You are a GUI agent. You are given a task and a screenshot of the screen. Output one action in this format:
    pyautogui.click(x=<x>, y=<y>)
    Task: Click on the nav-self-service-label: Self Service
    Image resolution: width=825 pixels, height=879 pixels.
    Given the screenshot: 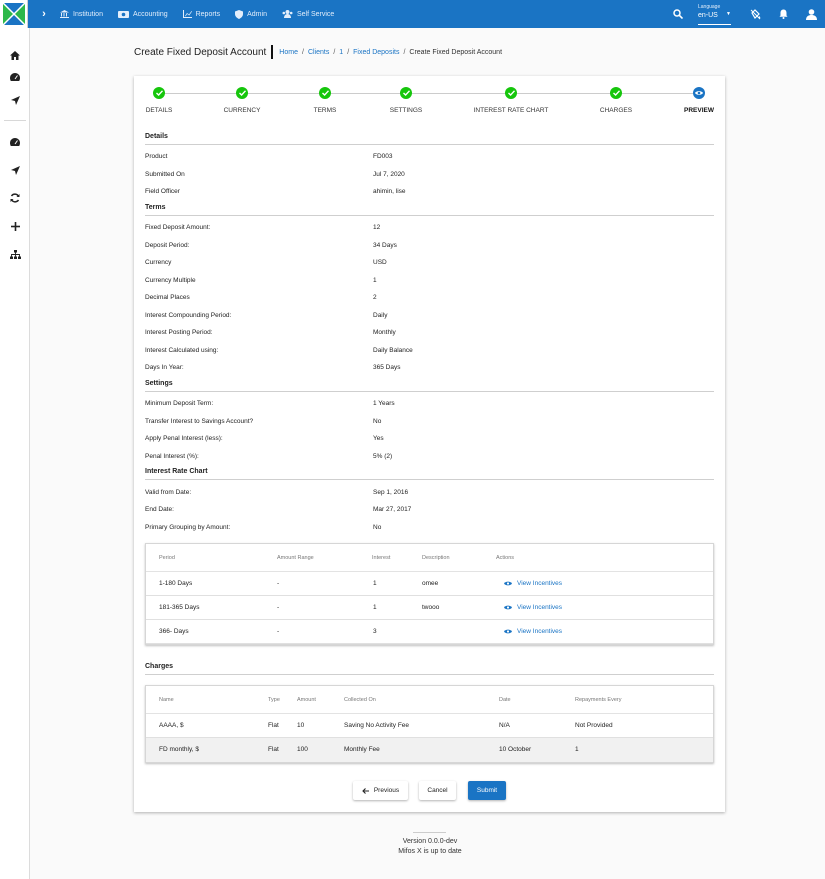 What is the action you would take?
    pyautogui.click(x=315, y=14)
    